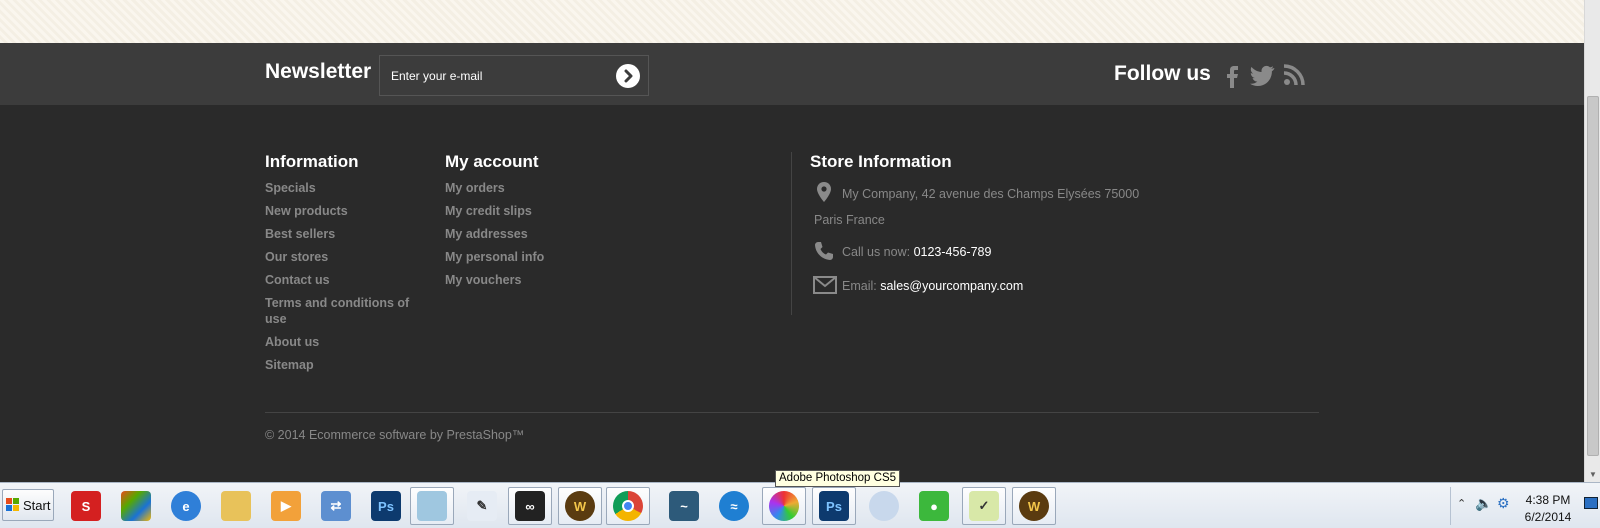 The image size is (1600, 528). Describe the element at coordinates (792, 21) in the screenshot. I see `page-background-strip` at that location.